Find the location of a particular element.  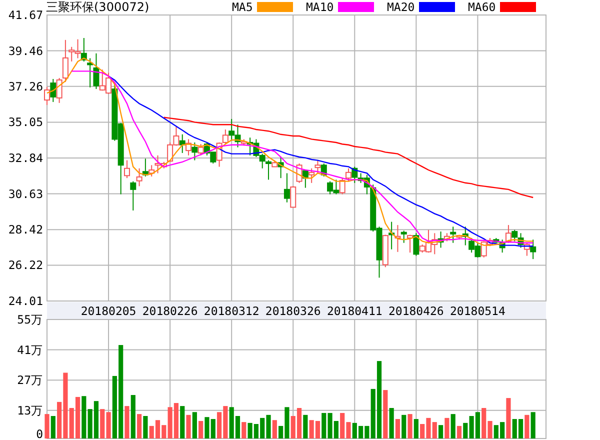

date-label: 20180205 is located at coordinates (108, 311).